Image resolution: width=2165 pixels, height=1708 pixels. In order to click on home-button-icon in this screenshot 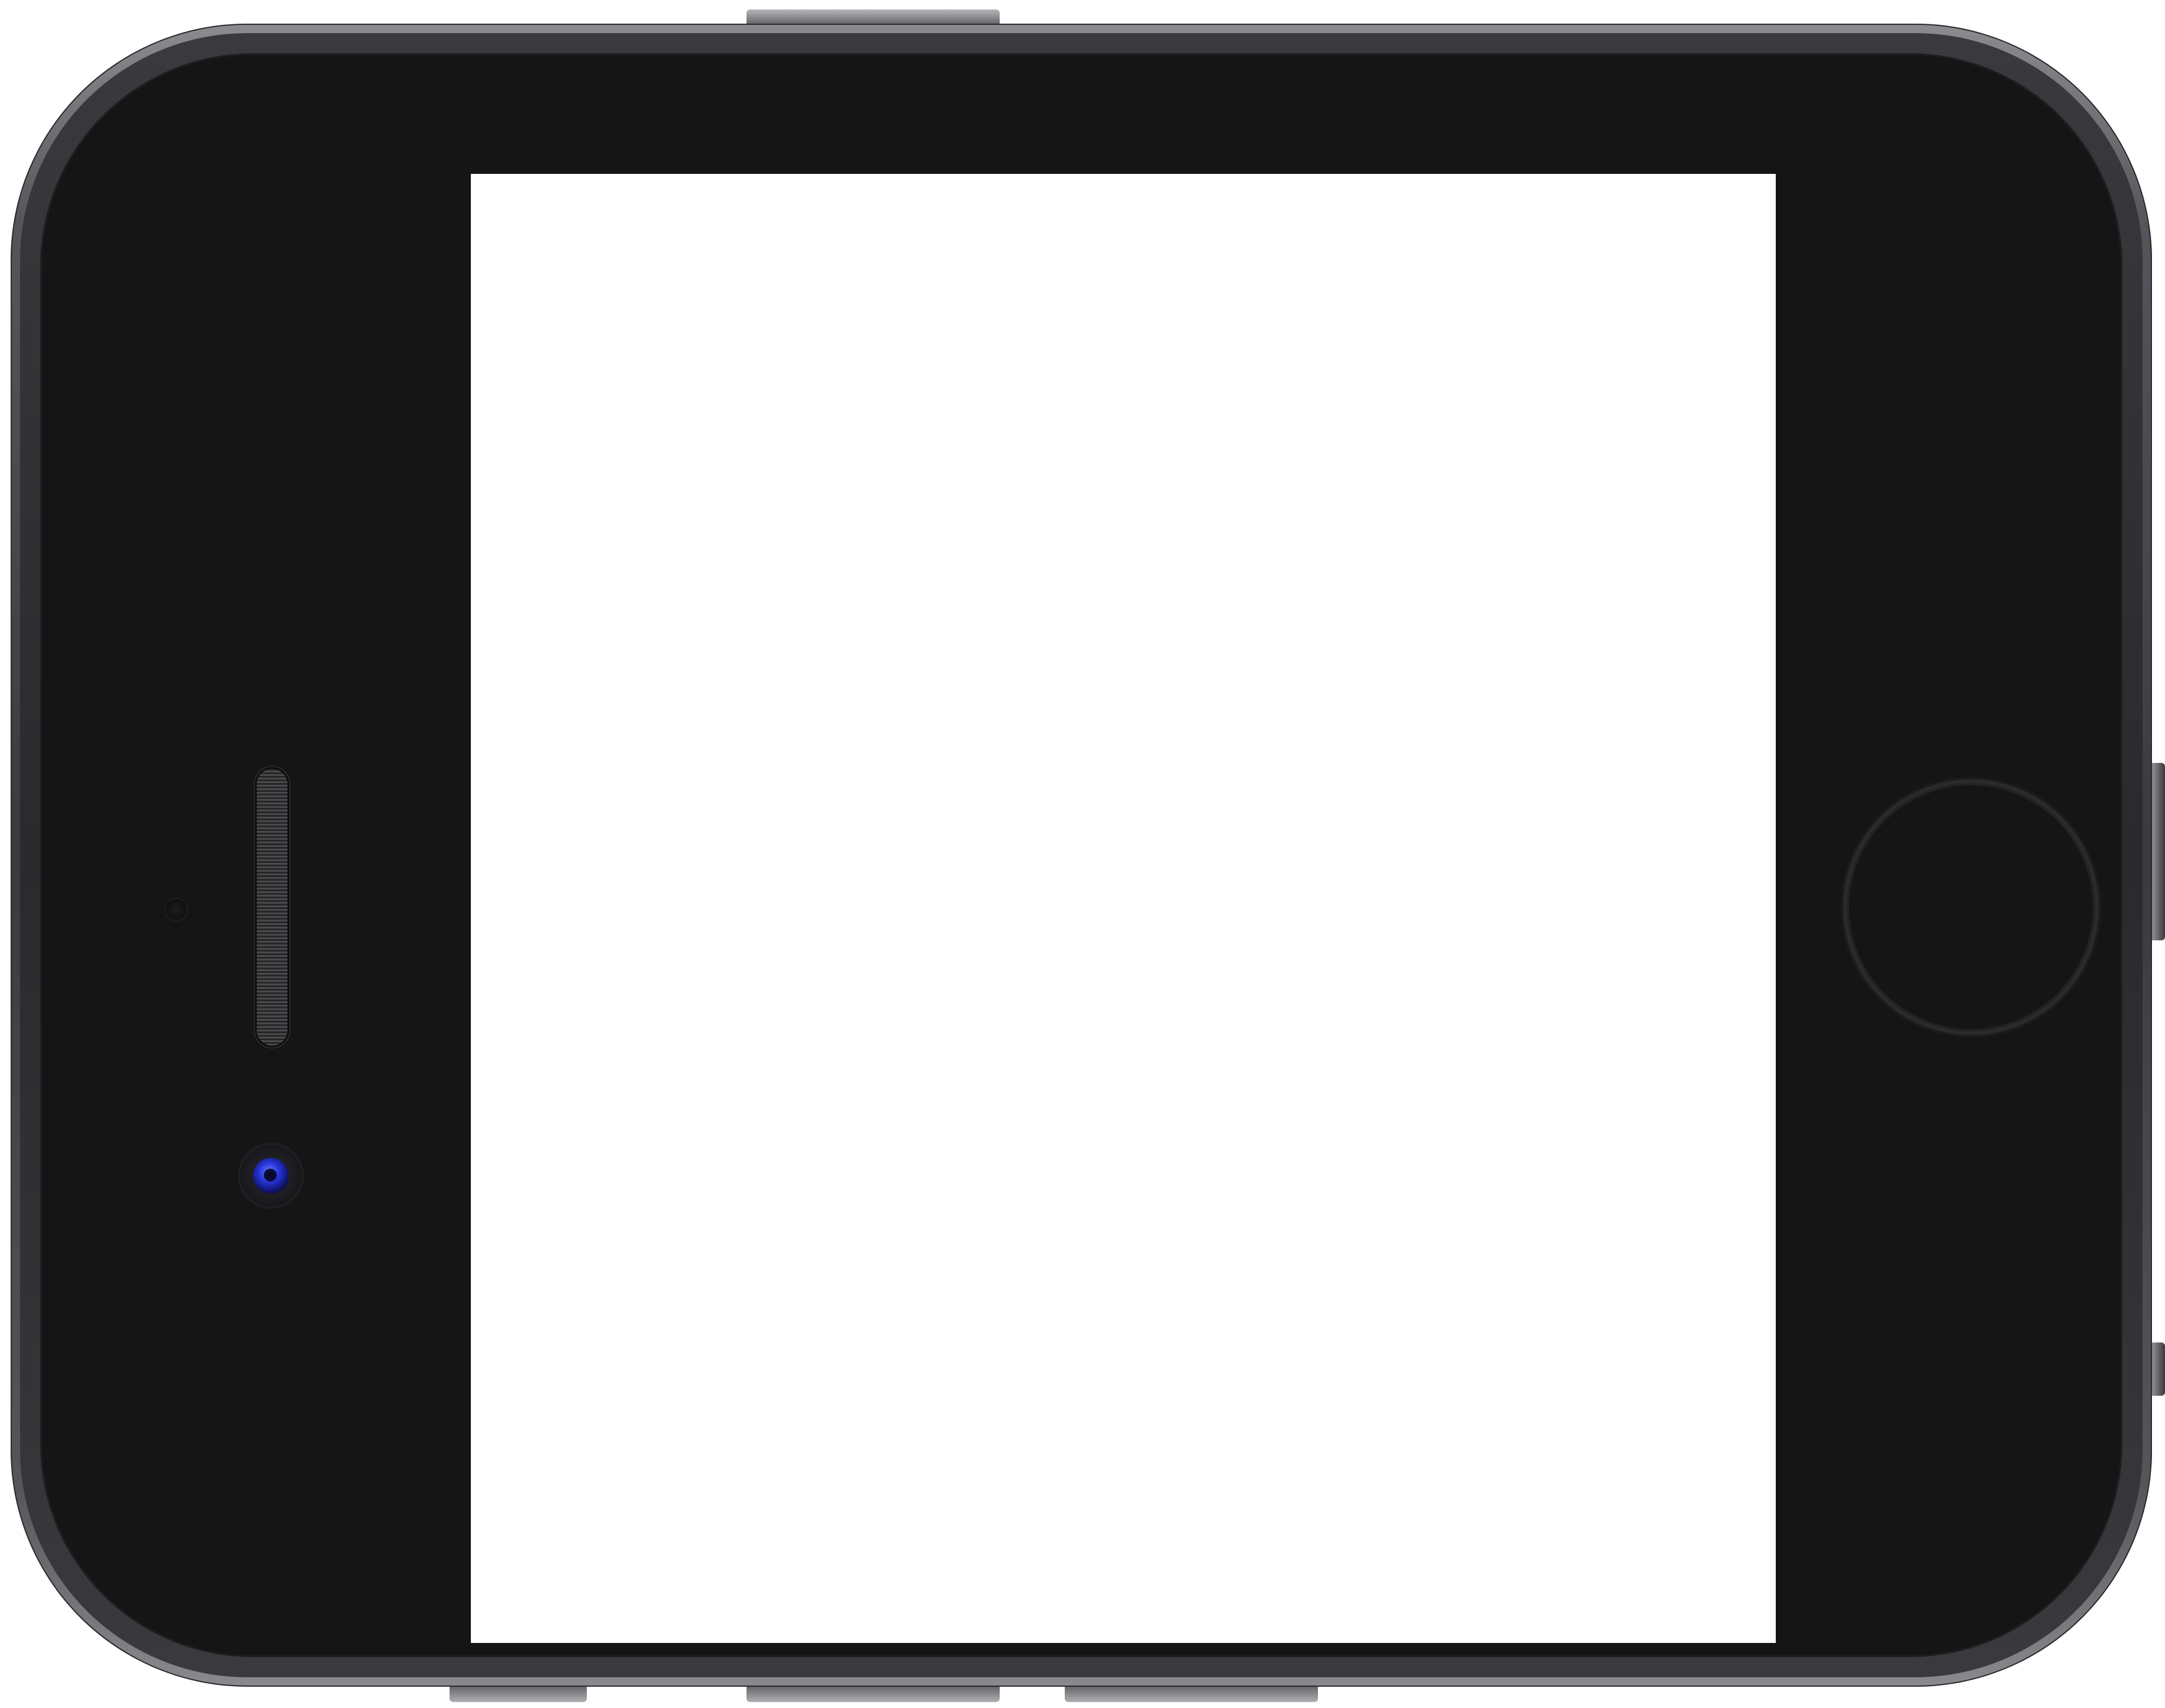, I will do `click(1971, 907)`.